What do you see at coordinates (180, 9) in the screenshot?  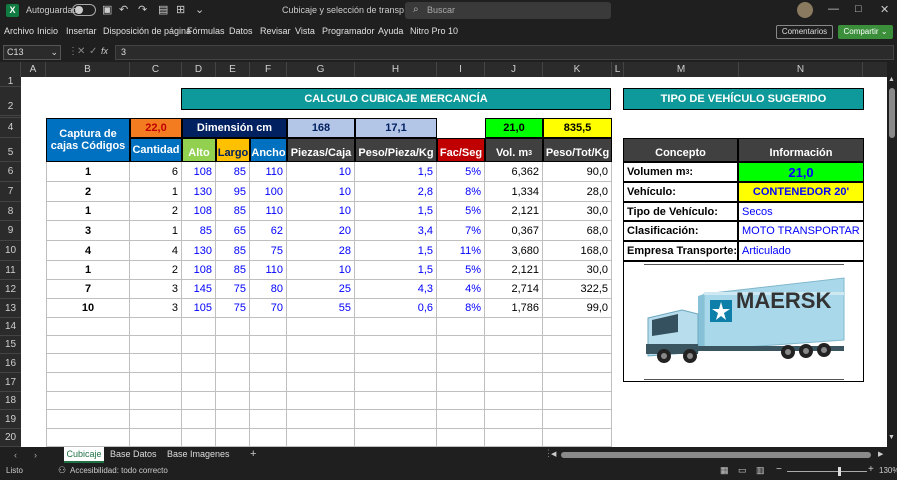 I see `filter-icon: ⊞` at bounding box center [180, 9].